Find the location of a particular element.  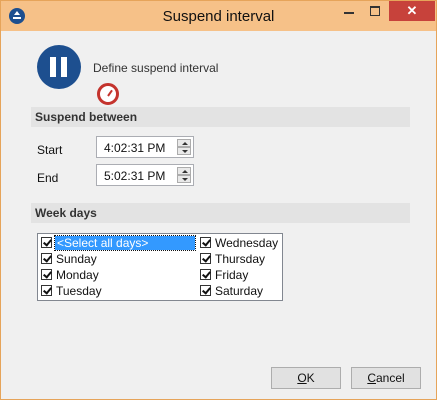

pause-bar-right is located at coordinates (64, 67).